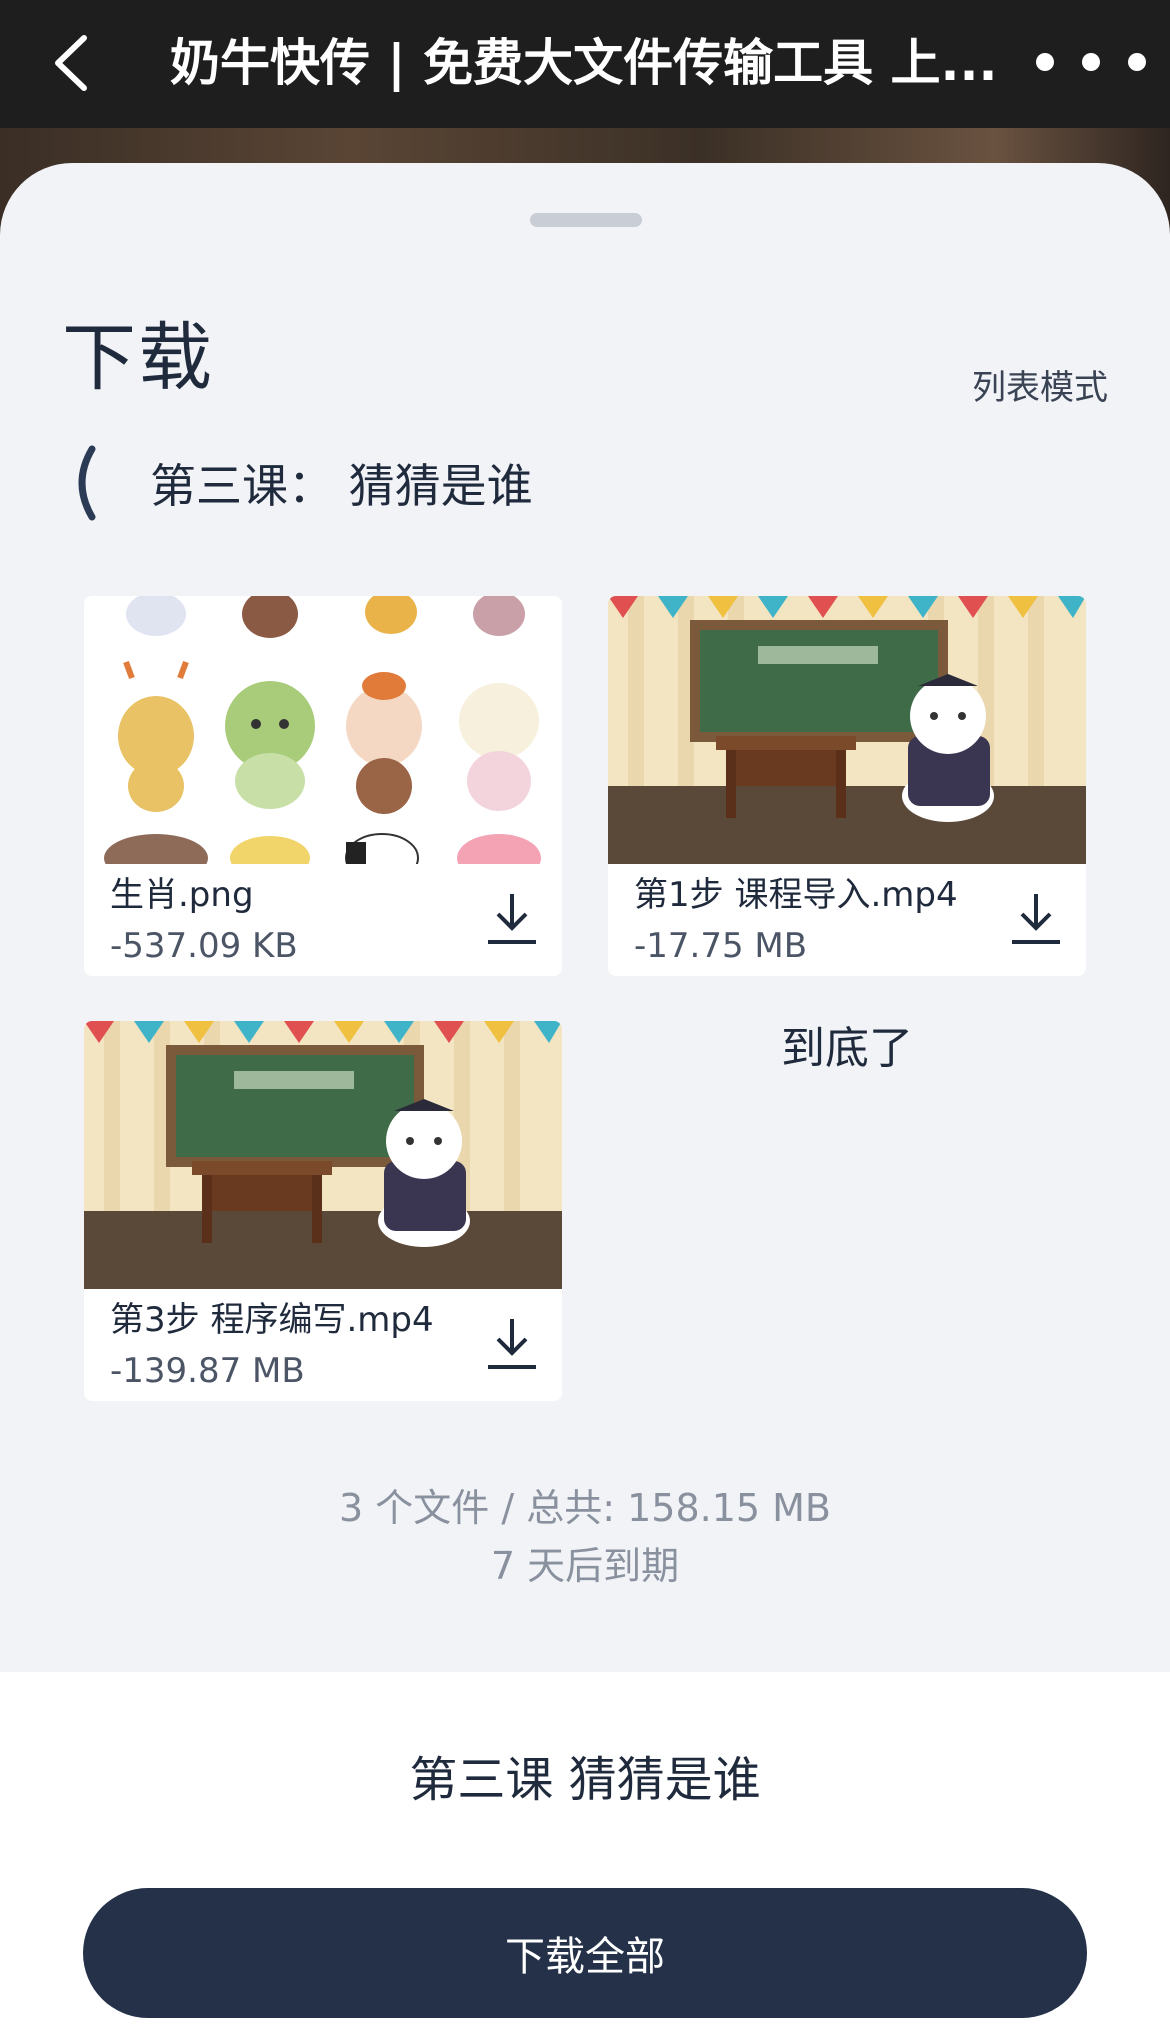  Describe the element at coordinates (272, 1320) in the screenshot. I see `file-name: 第3步 程序编写.mp4` at that location.